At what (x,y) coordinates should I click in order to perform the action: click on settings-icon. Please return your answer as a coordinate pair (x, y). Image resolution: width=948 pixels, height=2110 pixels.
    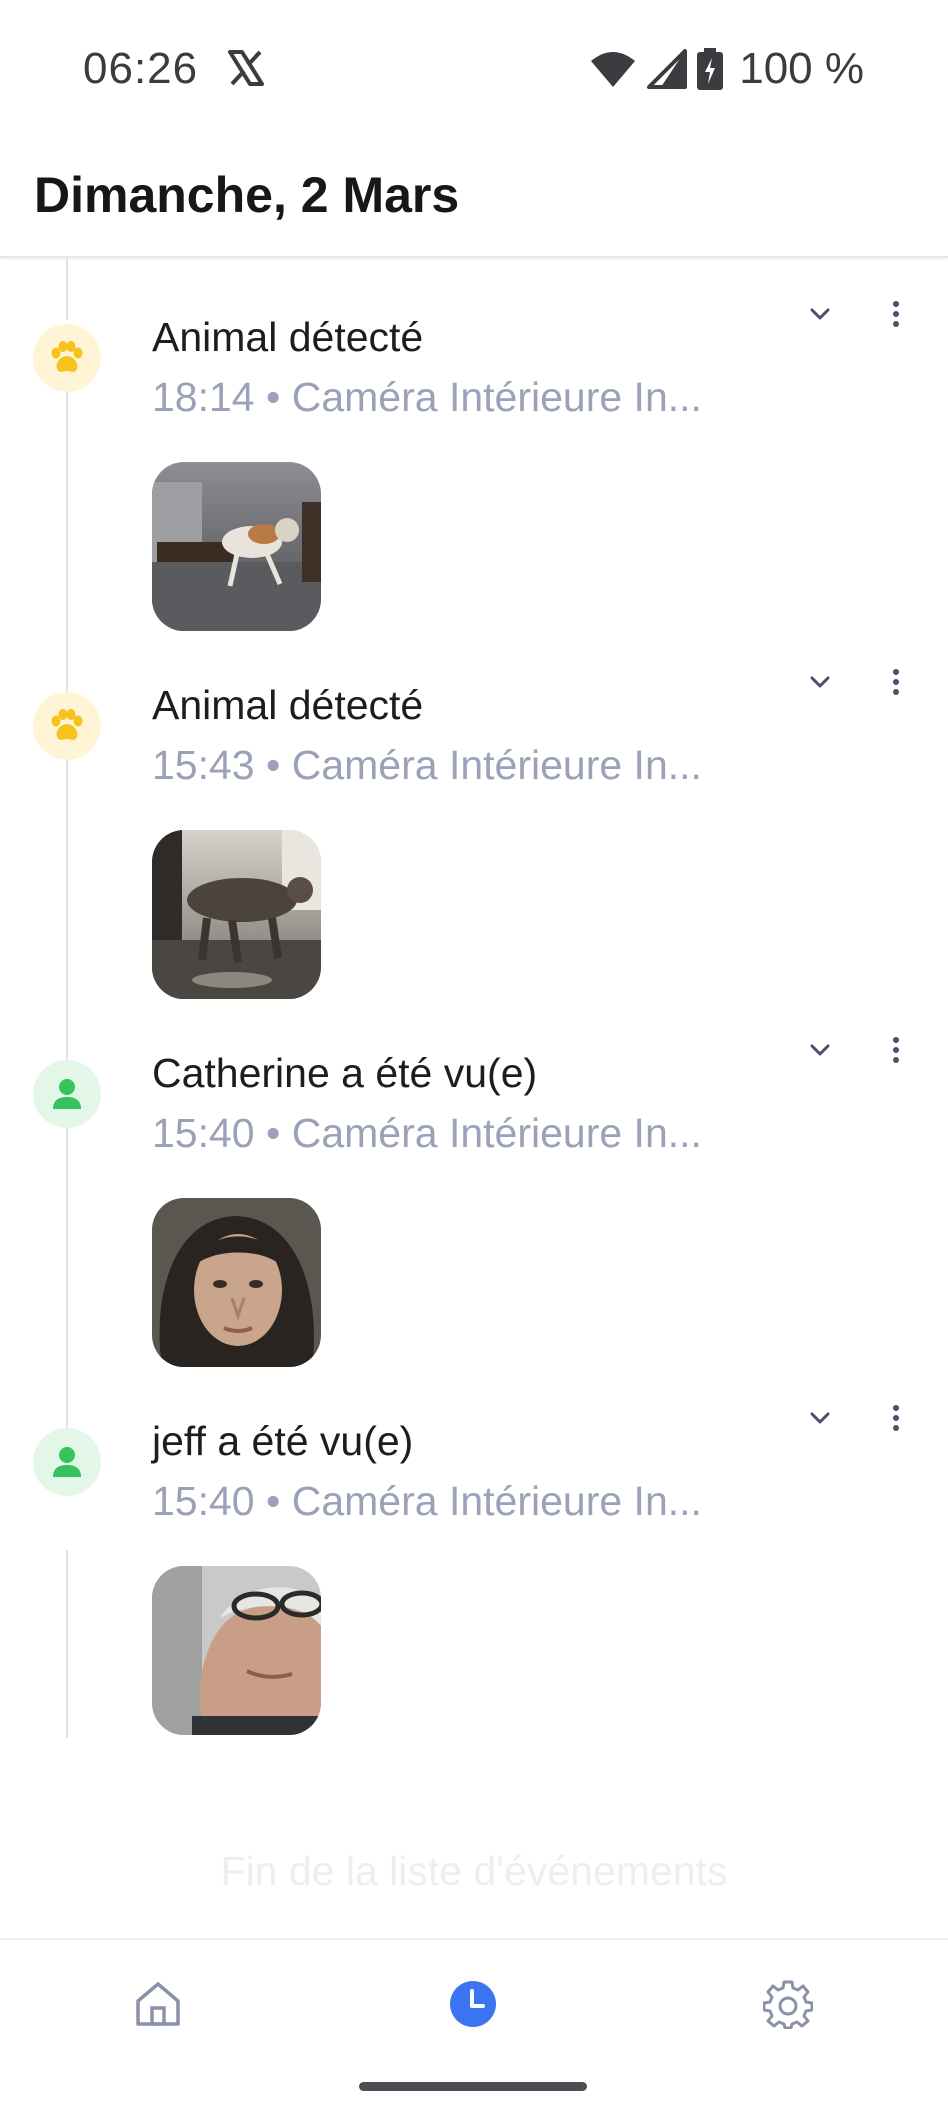
    Looking at the image, I should click on (788, 2004).